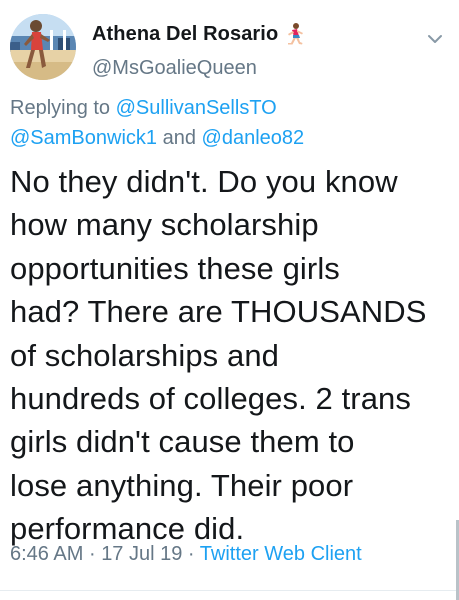 This screenshot has width=459, height=600. Describe the element at coordinates (145, 355) in the screenshot. I see `tweet-text-line: of scholarships and` at that location.